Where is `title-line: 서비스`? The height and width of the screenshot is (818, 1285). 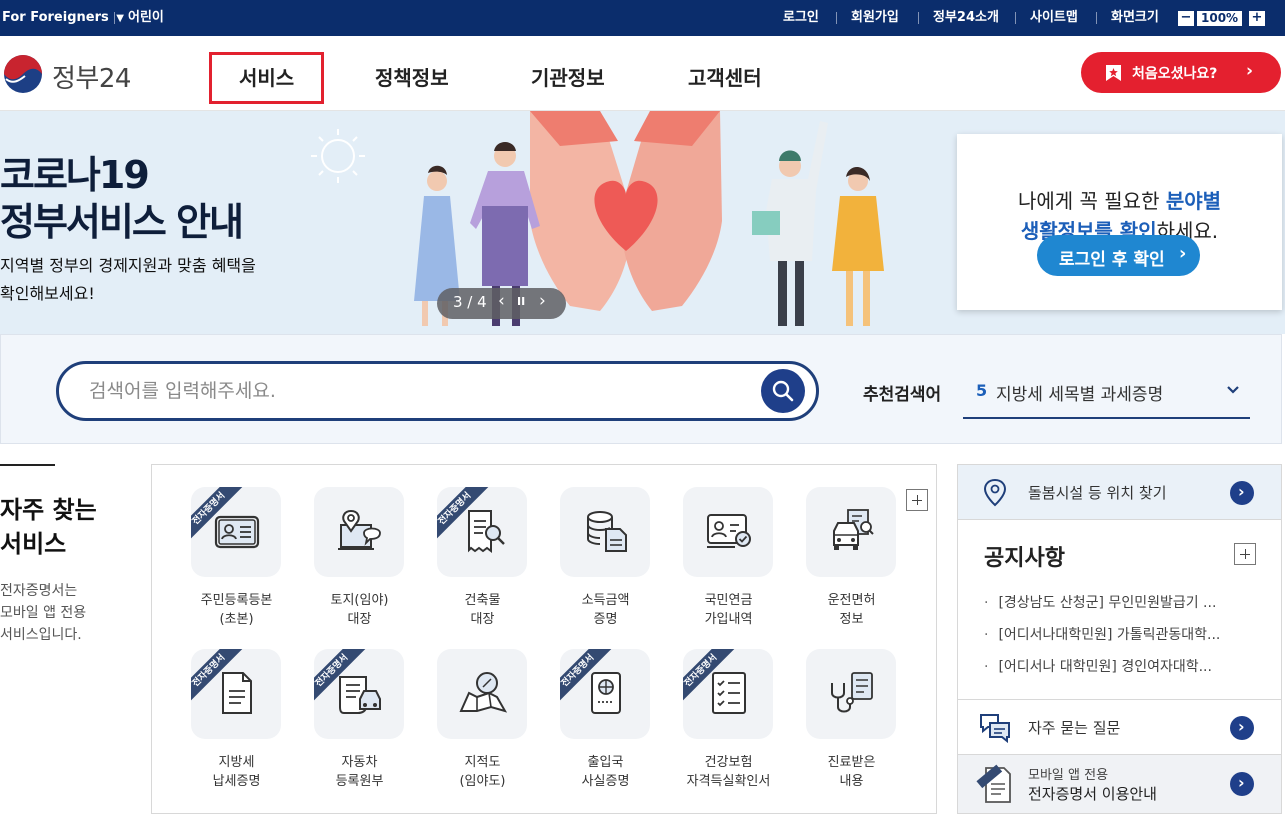
title-line: 서비스 is located at coordinates (33, 544).